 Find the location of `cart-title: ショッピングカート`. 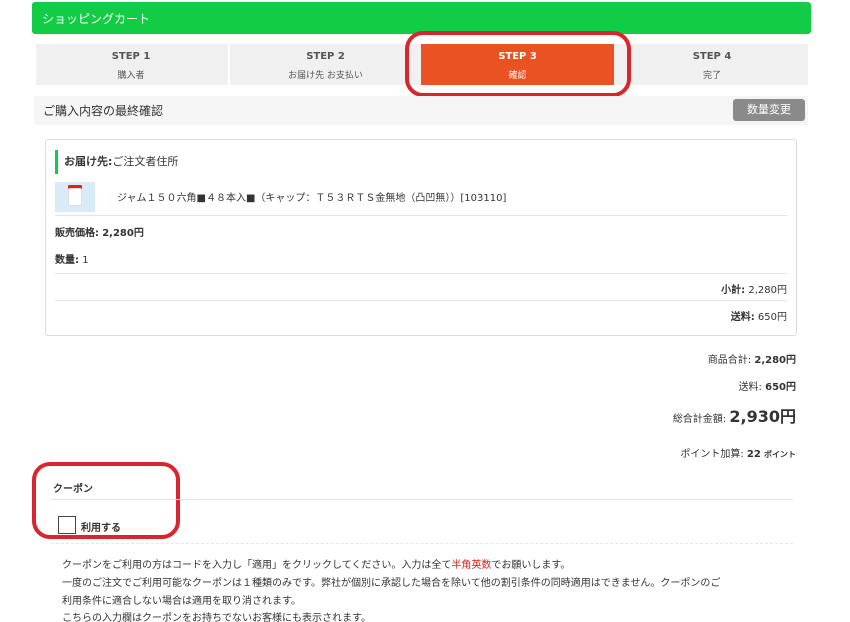

cart-title: ショッピングカート is located at coordinates (96, 19).